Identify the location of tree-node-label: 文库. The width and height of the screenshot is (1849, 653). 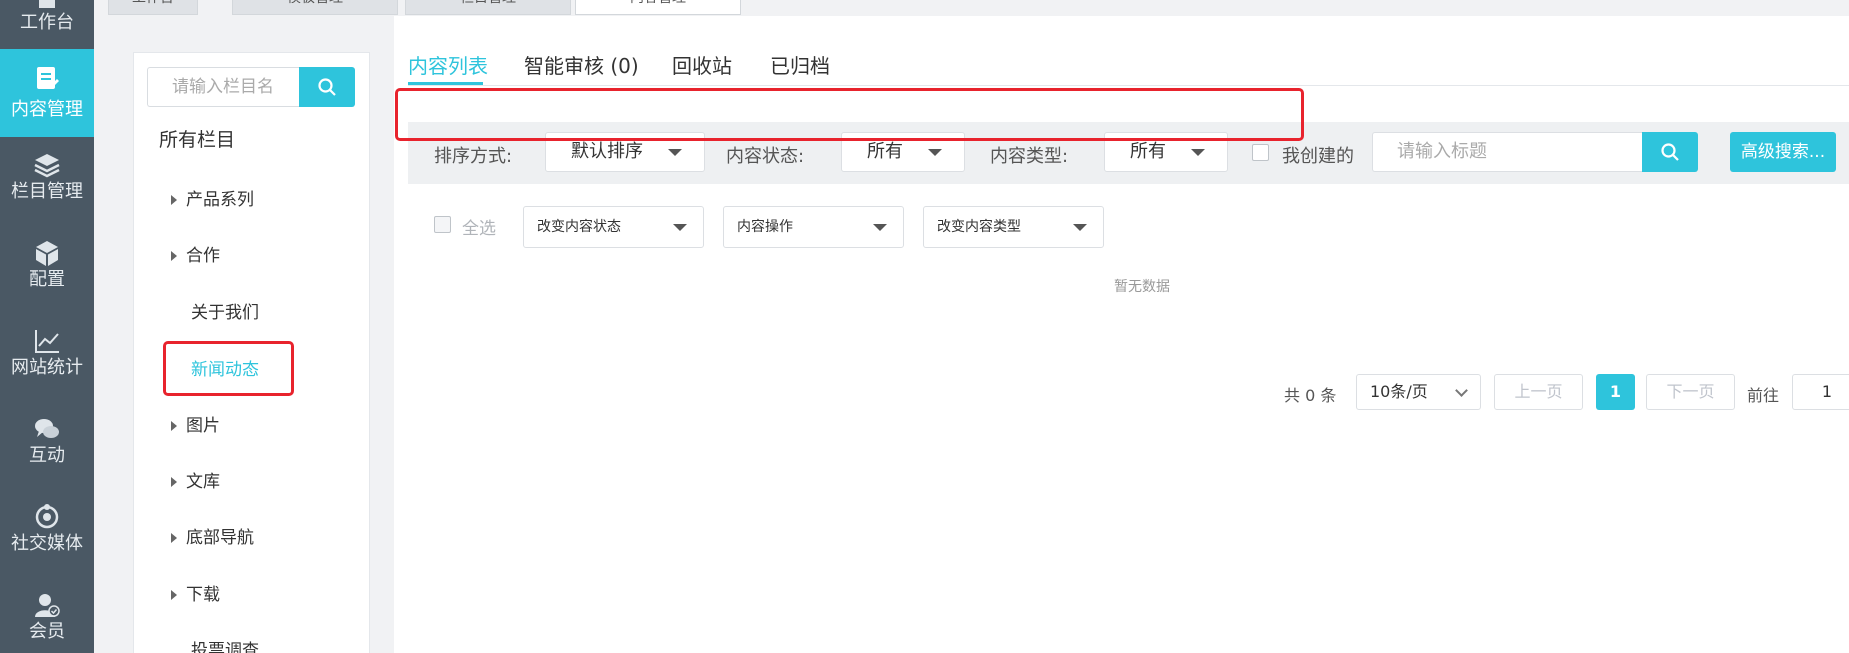
(203, 482).